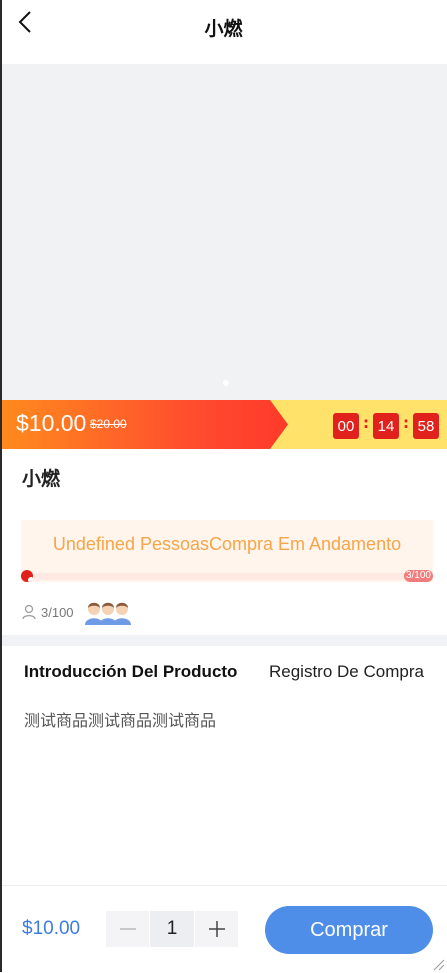  What do you see at coordinates (438, 964) in the screenshot?
I see `resize-grip-icon` at bounding box center [438, 964].